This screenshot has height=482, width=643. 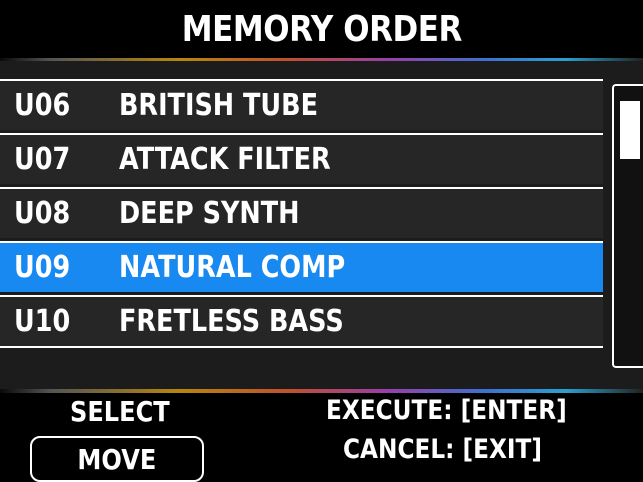 I want to click on title-bar: MEMORY ORDER, so click(x=321, y=29).